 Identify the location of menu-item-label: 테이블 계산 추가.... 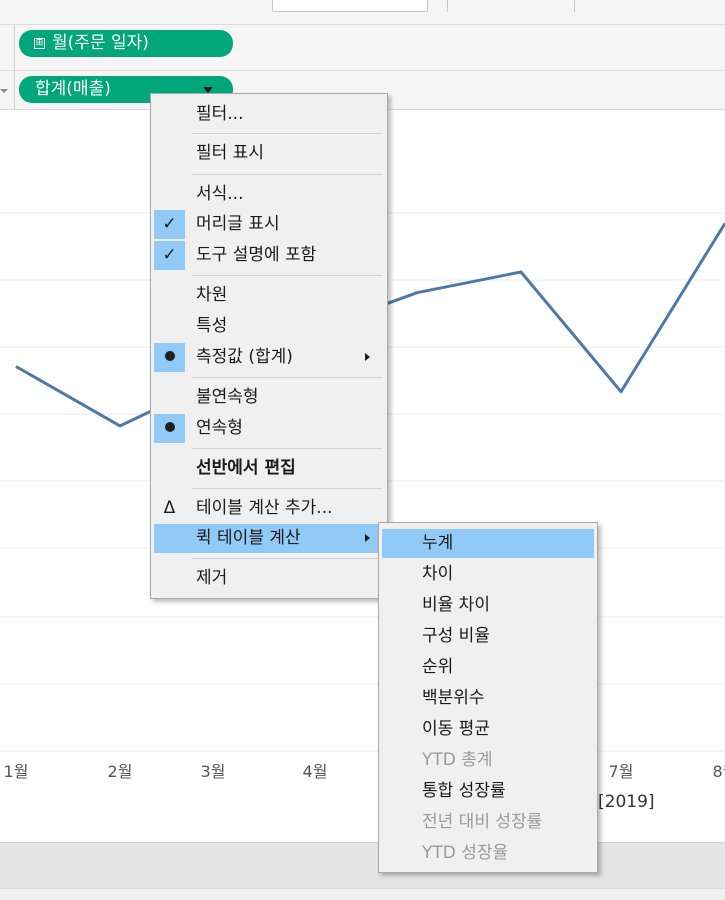
(264, 508).